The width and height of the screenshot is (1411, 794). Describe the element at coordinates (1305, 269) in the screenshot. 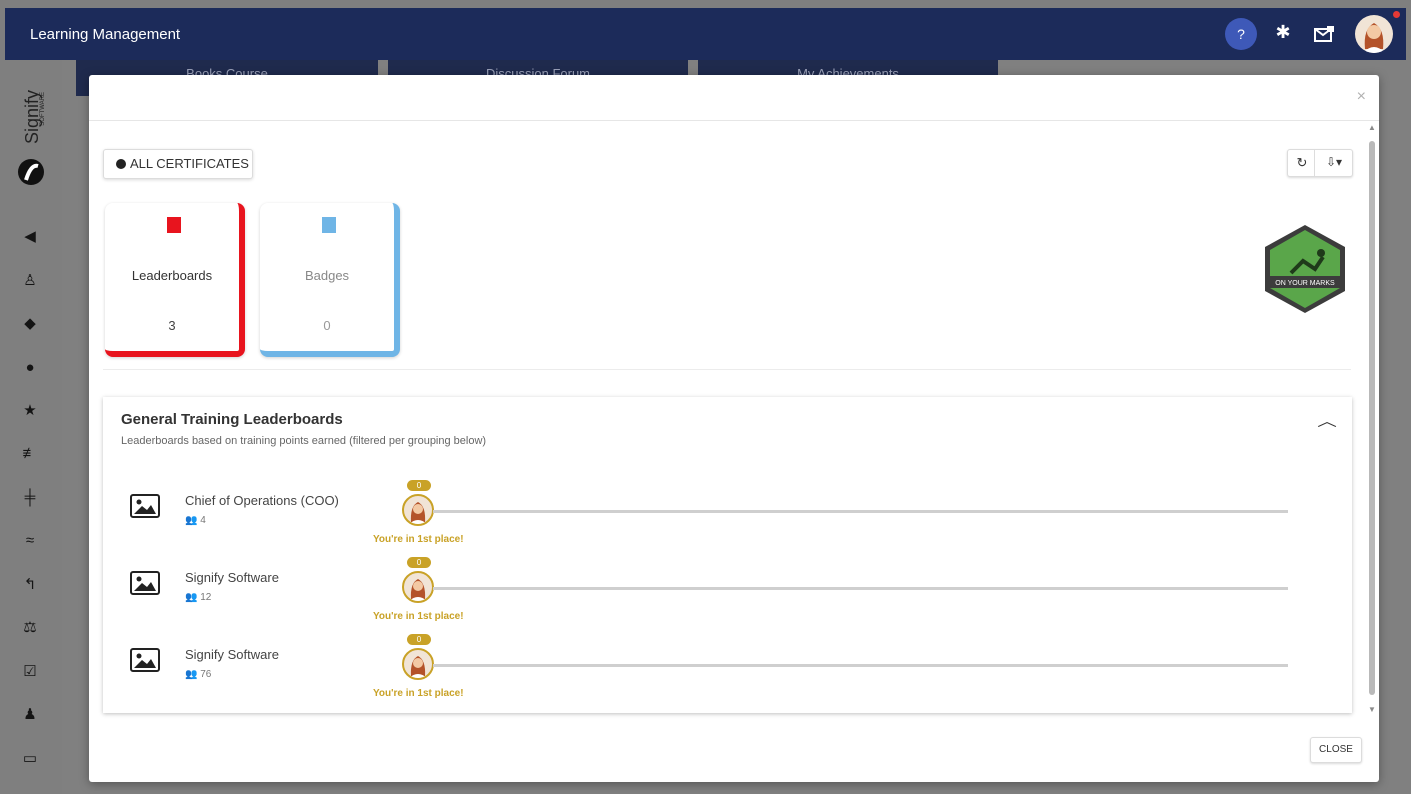

I see `on-your-marks-badge: ON YOUR MARKS` at that location.